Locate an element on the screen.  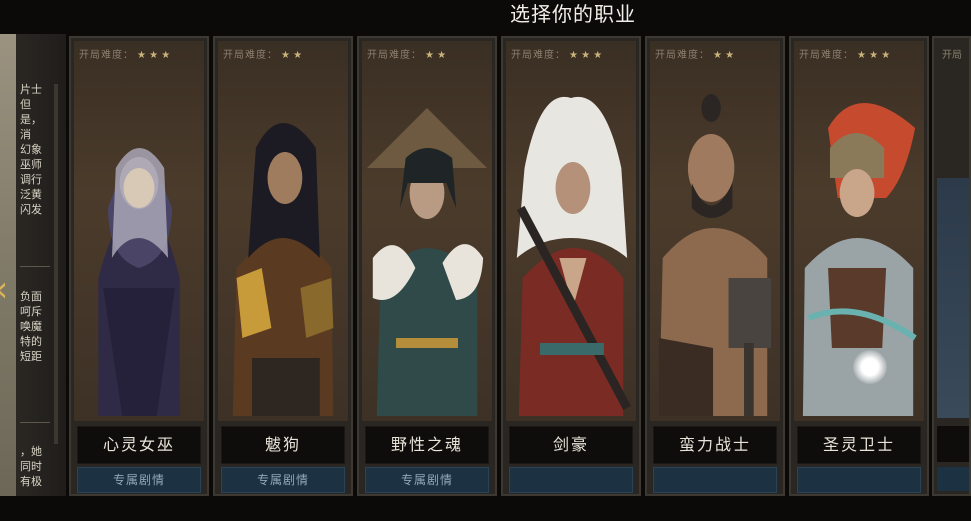
class-name: 圣灵卫士 is located at coordinates (859, 445).